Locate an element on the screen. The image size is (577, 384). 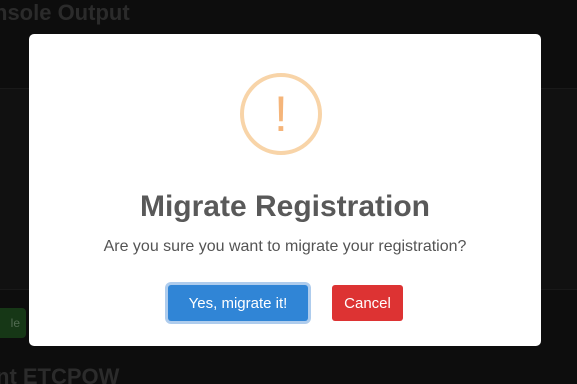
warning-icon: ! is located at coordinates (281, 114).